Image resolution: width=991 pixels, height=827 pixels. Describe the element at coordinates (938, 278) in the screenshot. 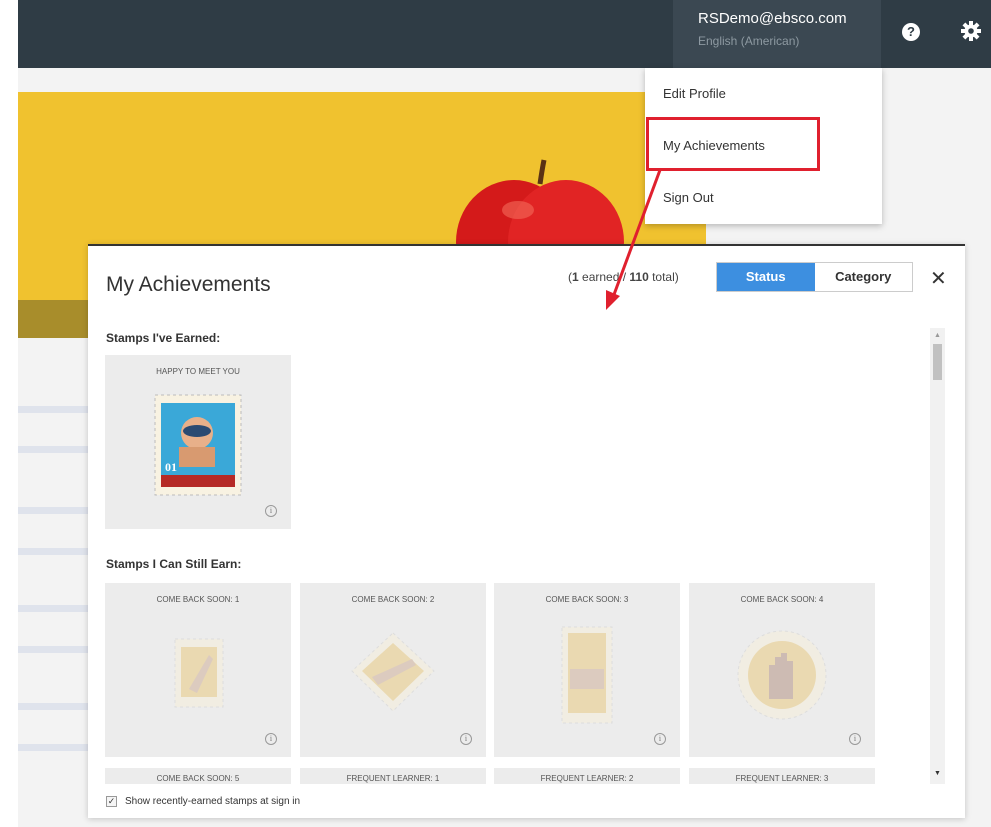

I see `close-icon: ✕` at that location.